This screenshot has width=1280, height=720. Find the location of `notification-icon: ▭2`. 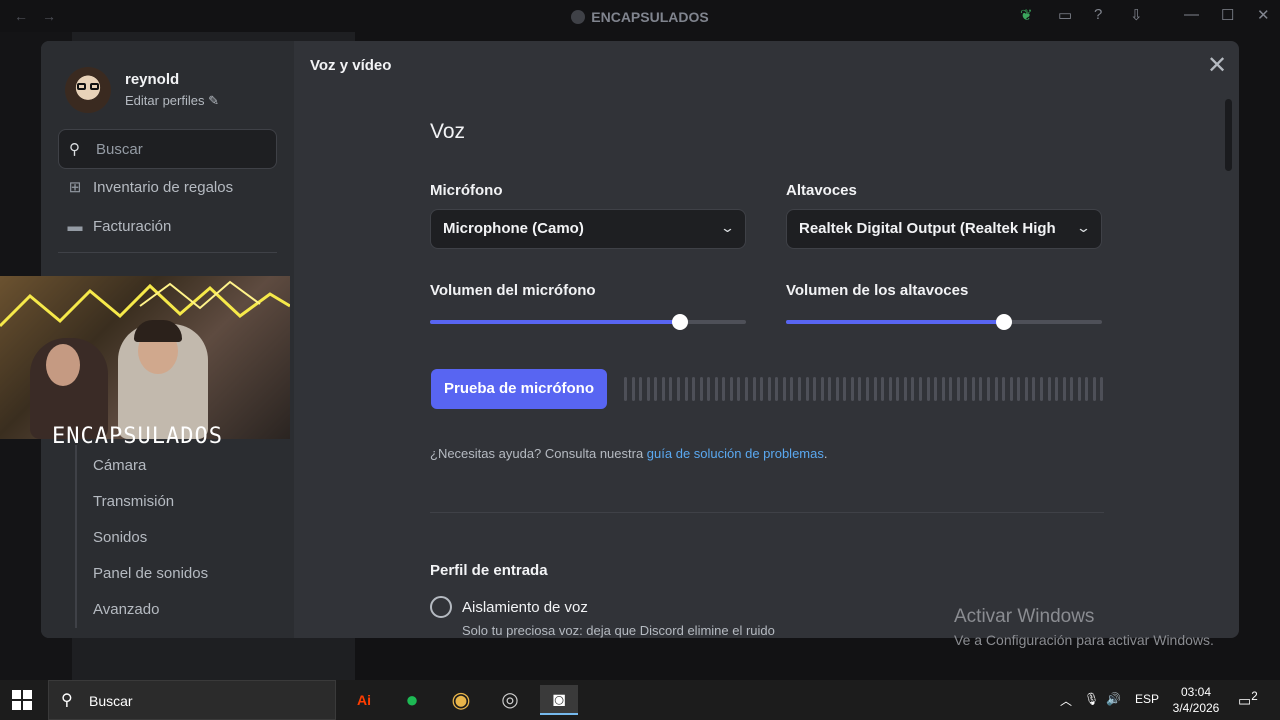

notification-icon: ▭2 is located at coordinates (1248, 700).